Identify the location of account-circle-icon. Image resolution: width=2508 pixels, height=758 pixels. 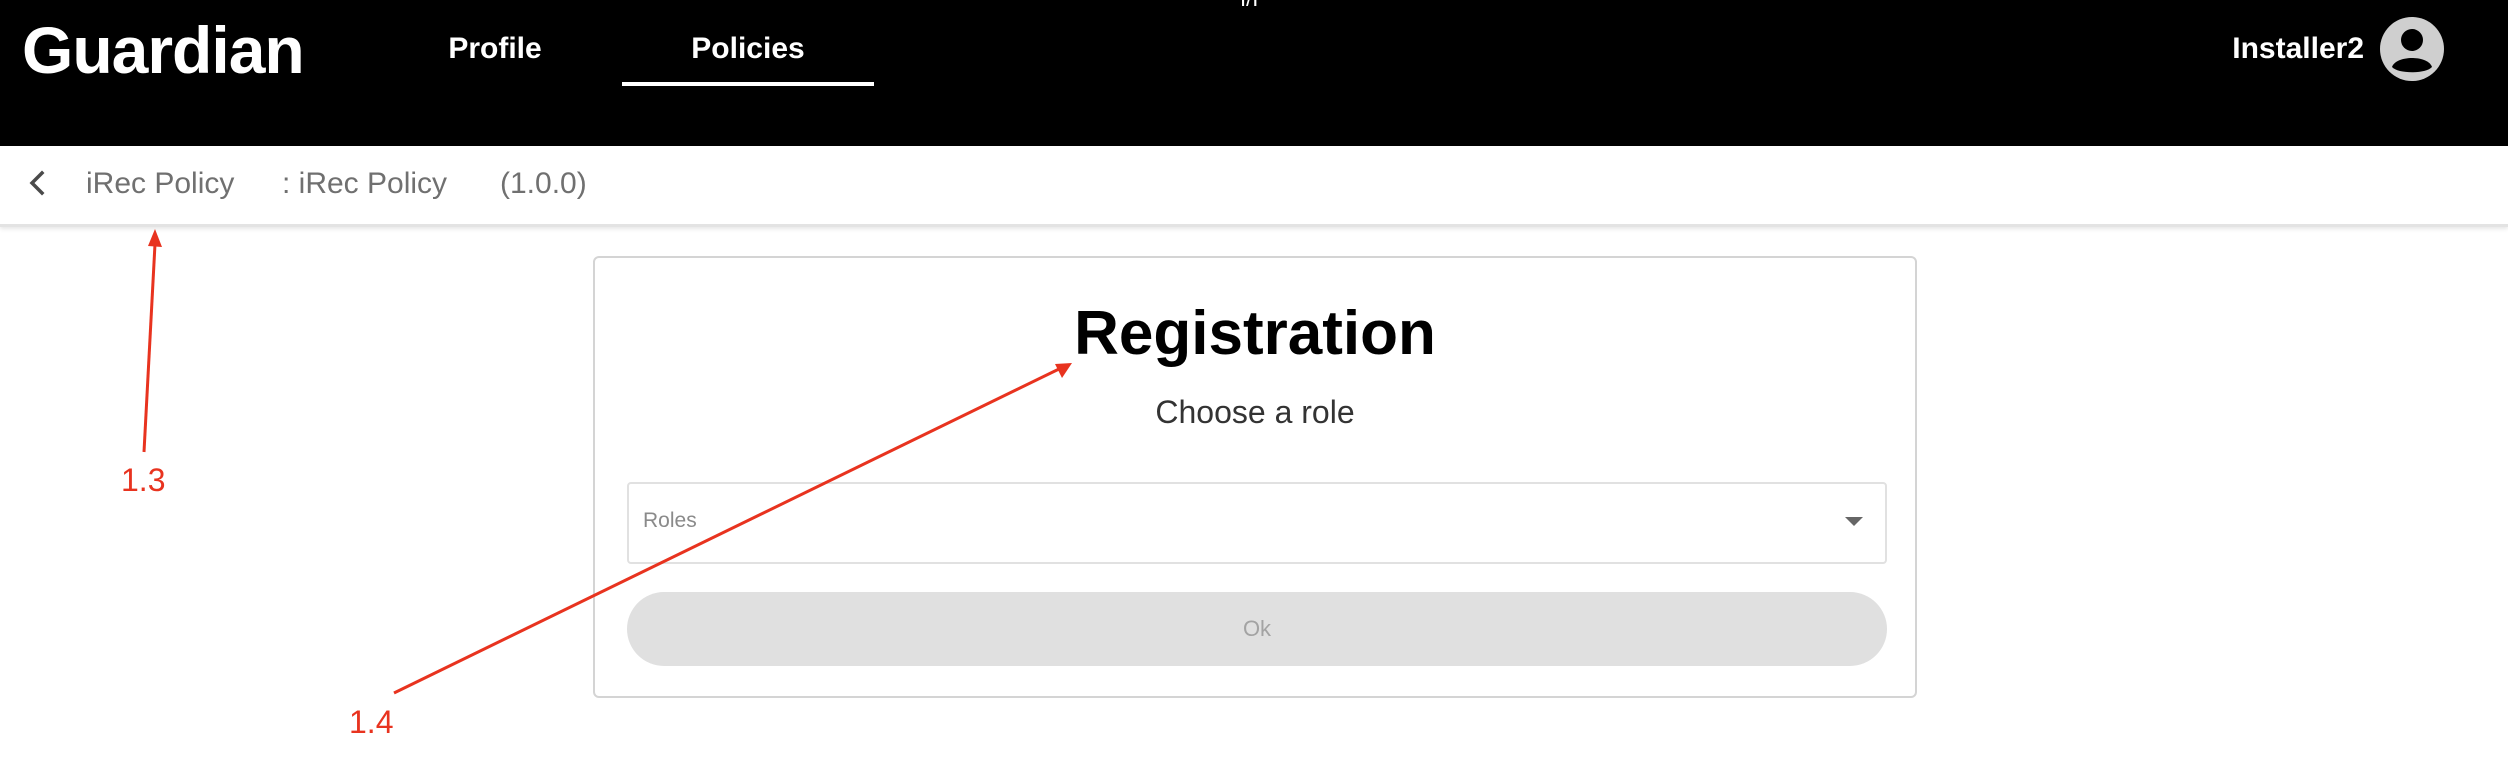
(2412, 49).